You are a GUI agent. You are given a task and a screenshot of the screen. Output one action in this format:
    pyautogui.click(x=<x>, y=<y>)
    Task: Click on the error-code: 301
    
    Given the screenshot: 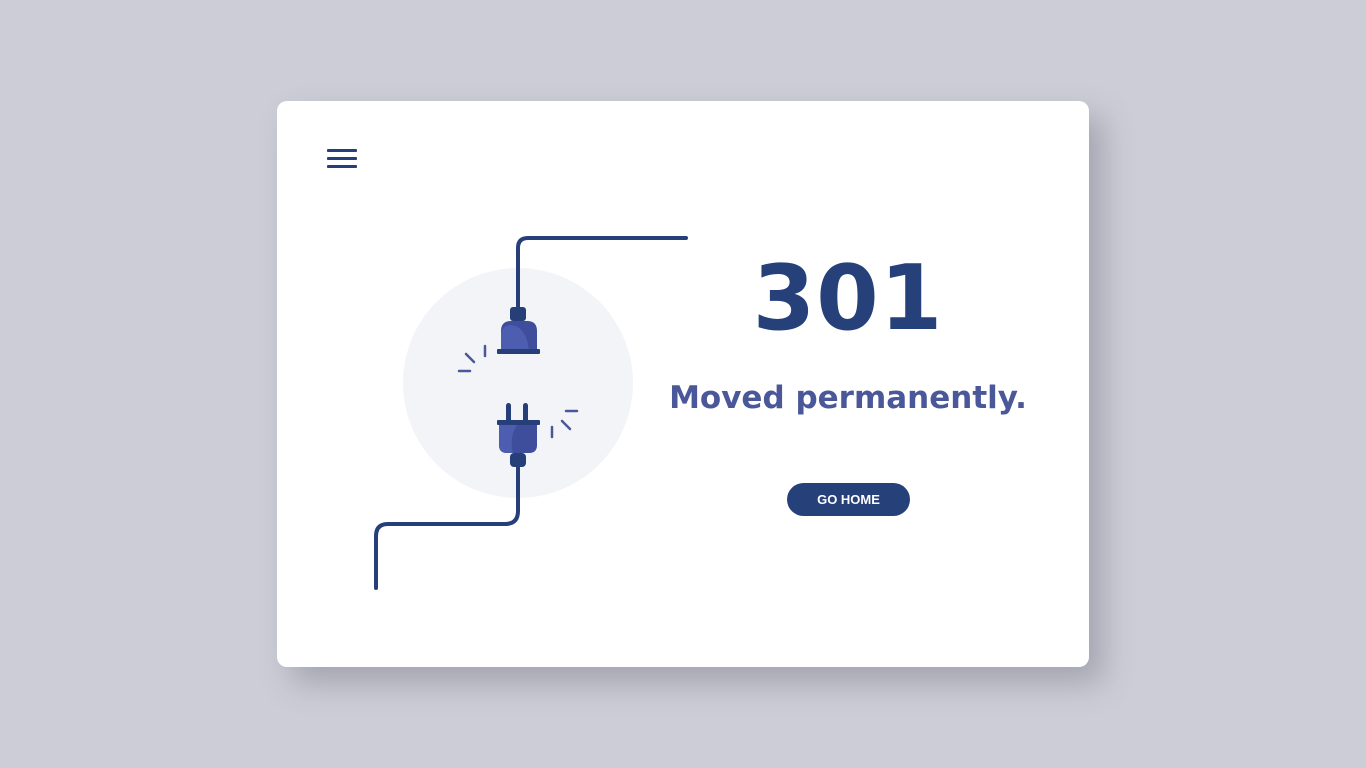 What is the action you would take?
    pyautogui.click(x=848, y=298)
    